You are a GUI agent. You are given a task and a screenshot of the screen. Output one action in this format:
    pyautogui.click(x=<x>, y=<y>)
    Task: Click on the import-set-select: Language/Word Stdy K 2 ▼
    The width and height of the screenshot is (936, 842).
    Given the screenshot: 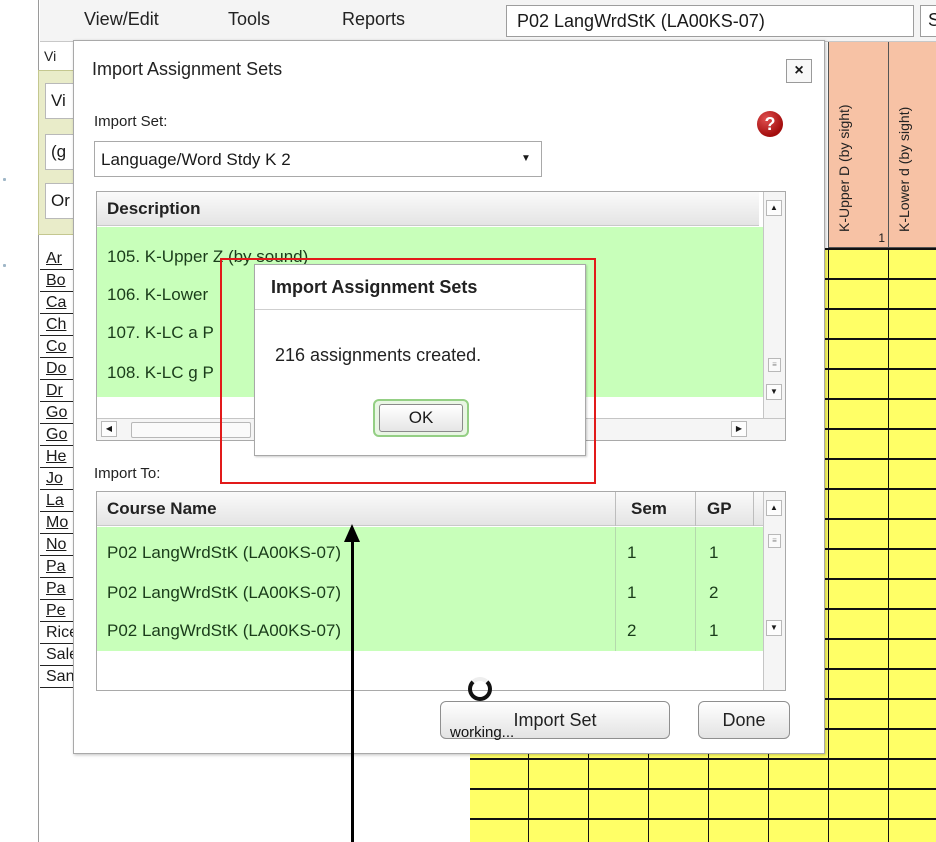 What is the action you would take?
    pyautogui.click(x=318, y=159)
    